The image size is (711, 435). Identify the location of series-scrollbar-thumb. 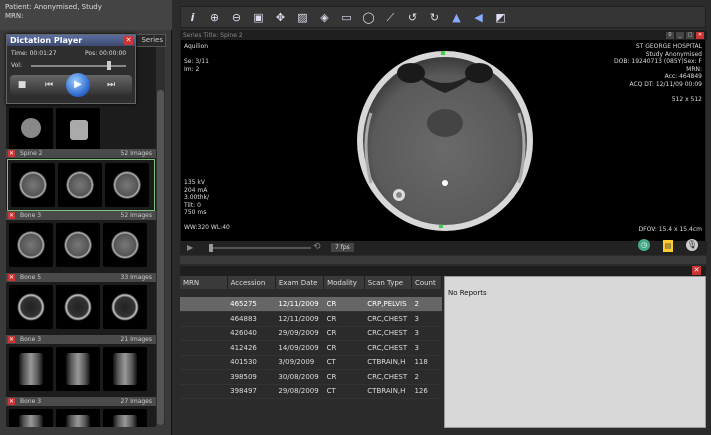
(160, 257).